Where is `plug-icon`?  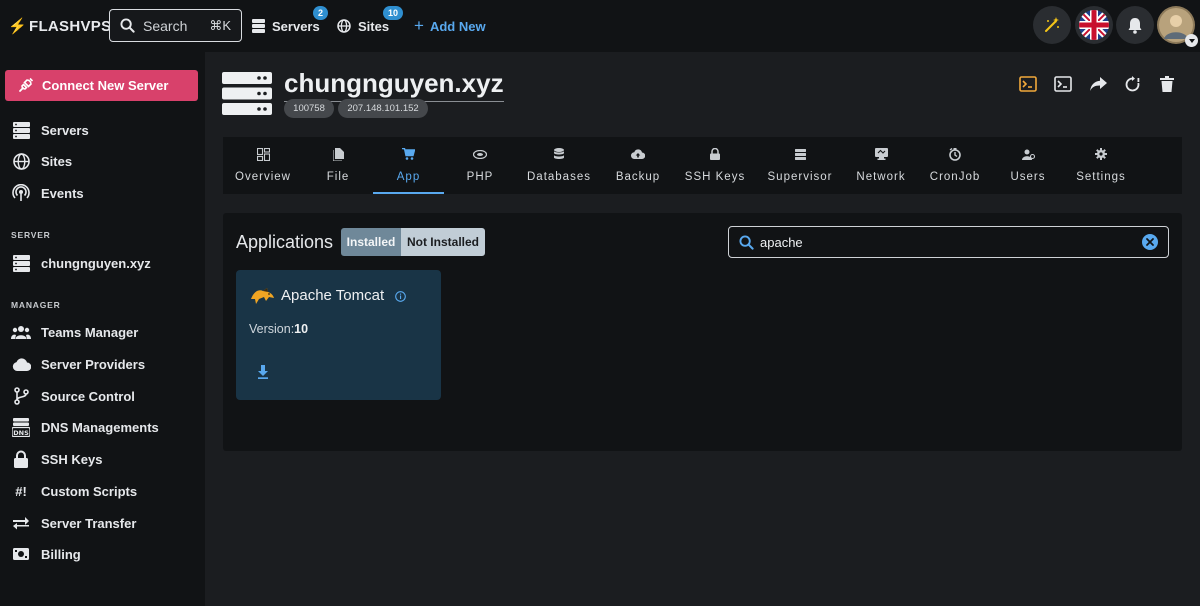 plug-icon is located at coordinates (29, 85).